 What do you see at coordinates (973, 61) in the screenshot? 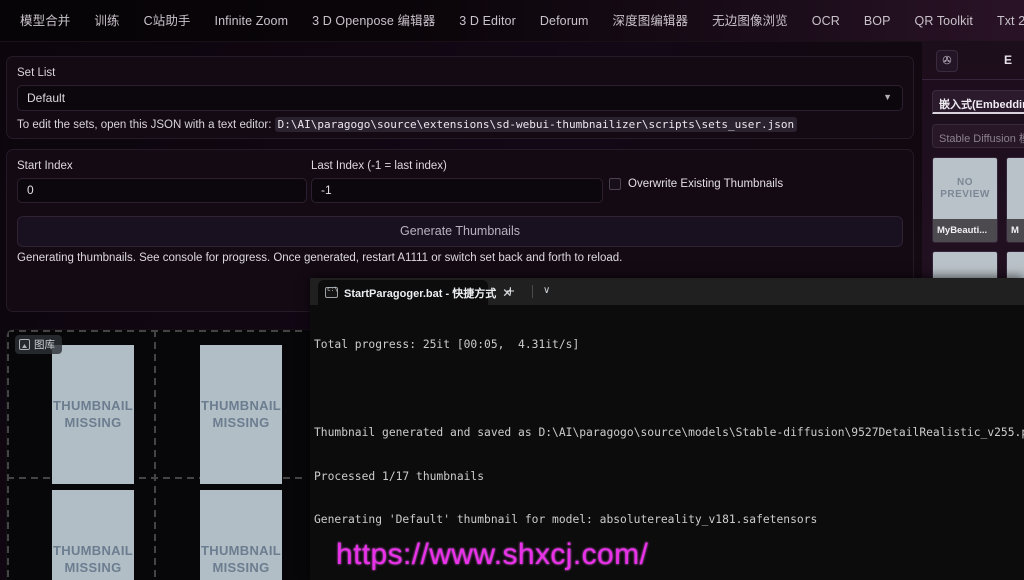
I see `sidebar-header: ✇ E` at bounding box center [973, 61].